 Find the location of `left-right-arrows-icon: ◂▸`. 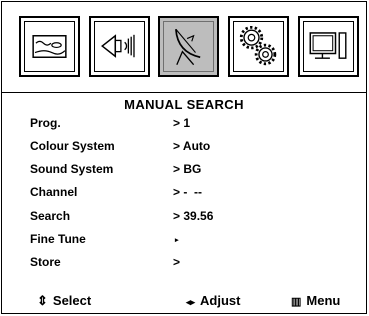

left-right-arrows-icon: ◂▸ is located at coordinates (191, 302).